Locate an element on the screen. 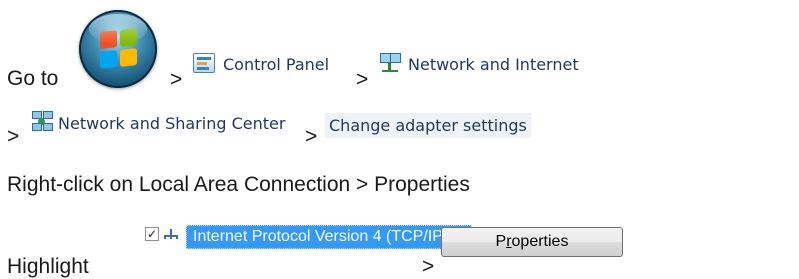 This screenshot has width=799, height=279. go-to-label: Go to is located at coordinates (33, 78).